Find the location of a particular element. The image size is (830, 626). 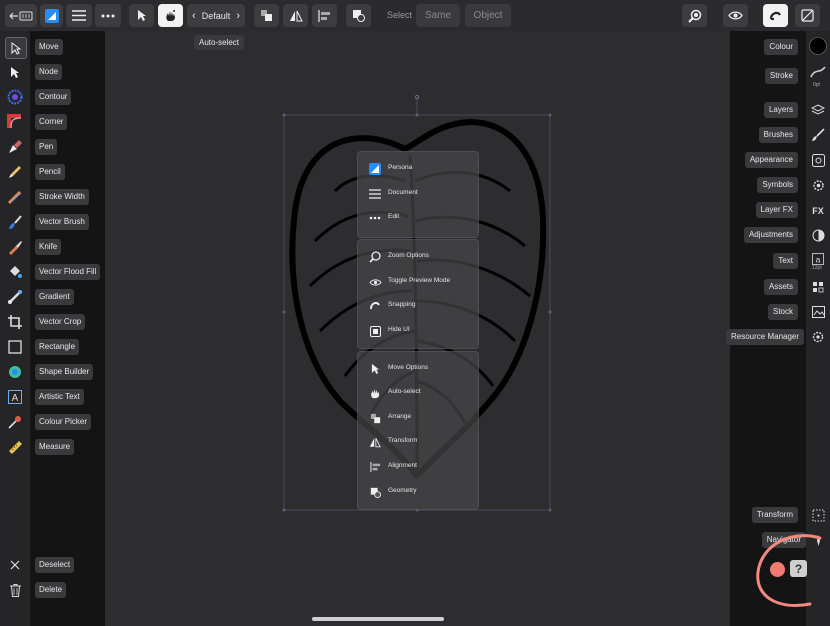

brushes-panel-button is located at coordinates (818, 135).